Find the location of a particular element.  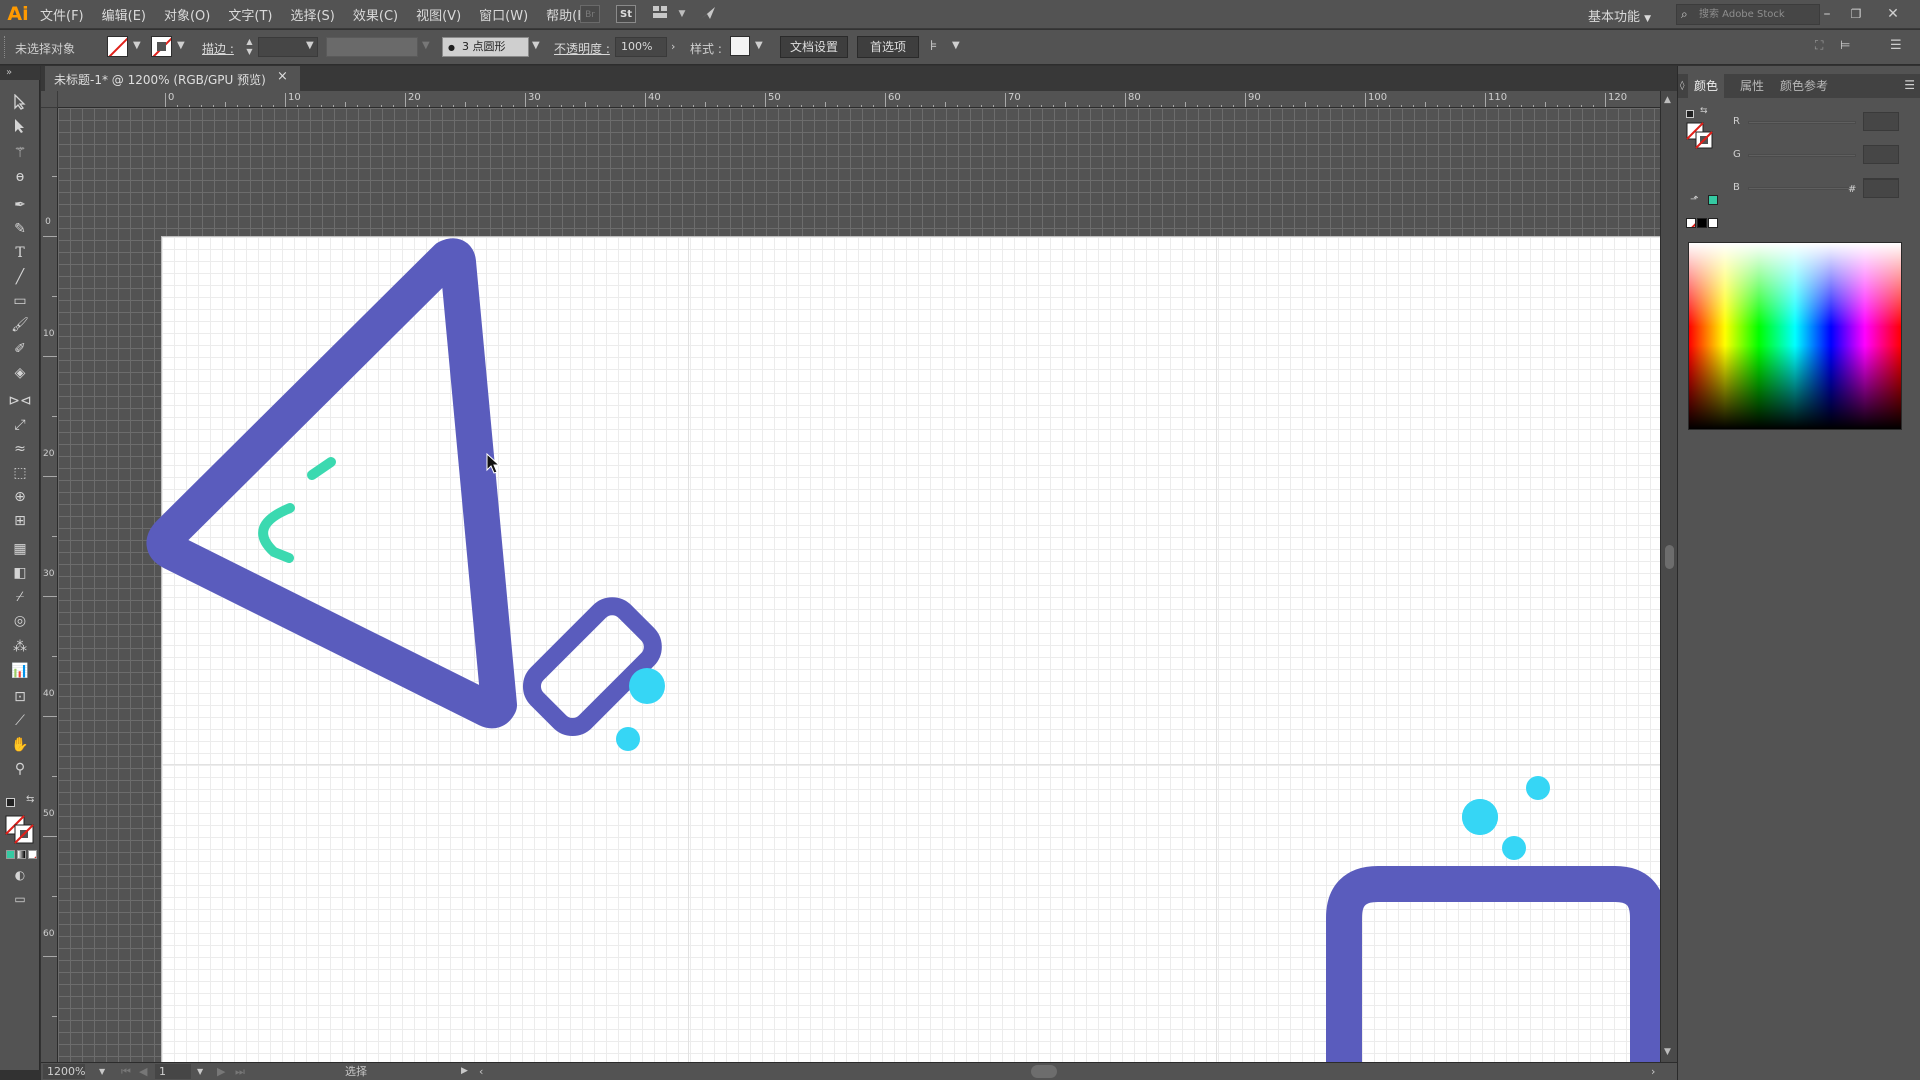

type-tool-icon: T is located at coordinates (20, 253).